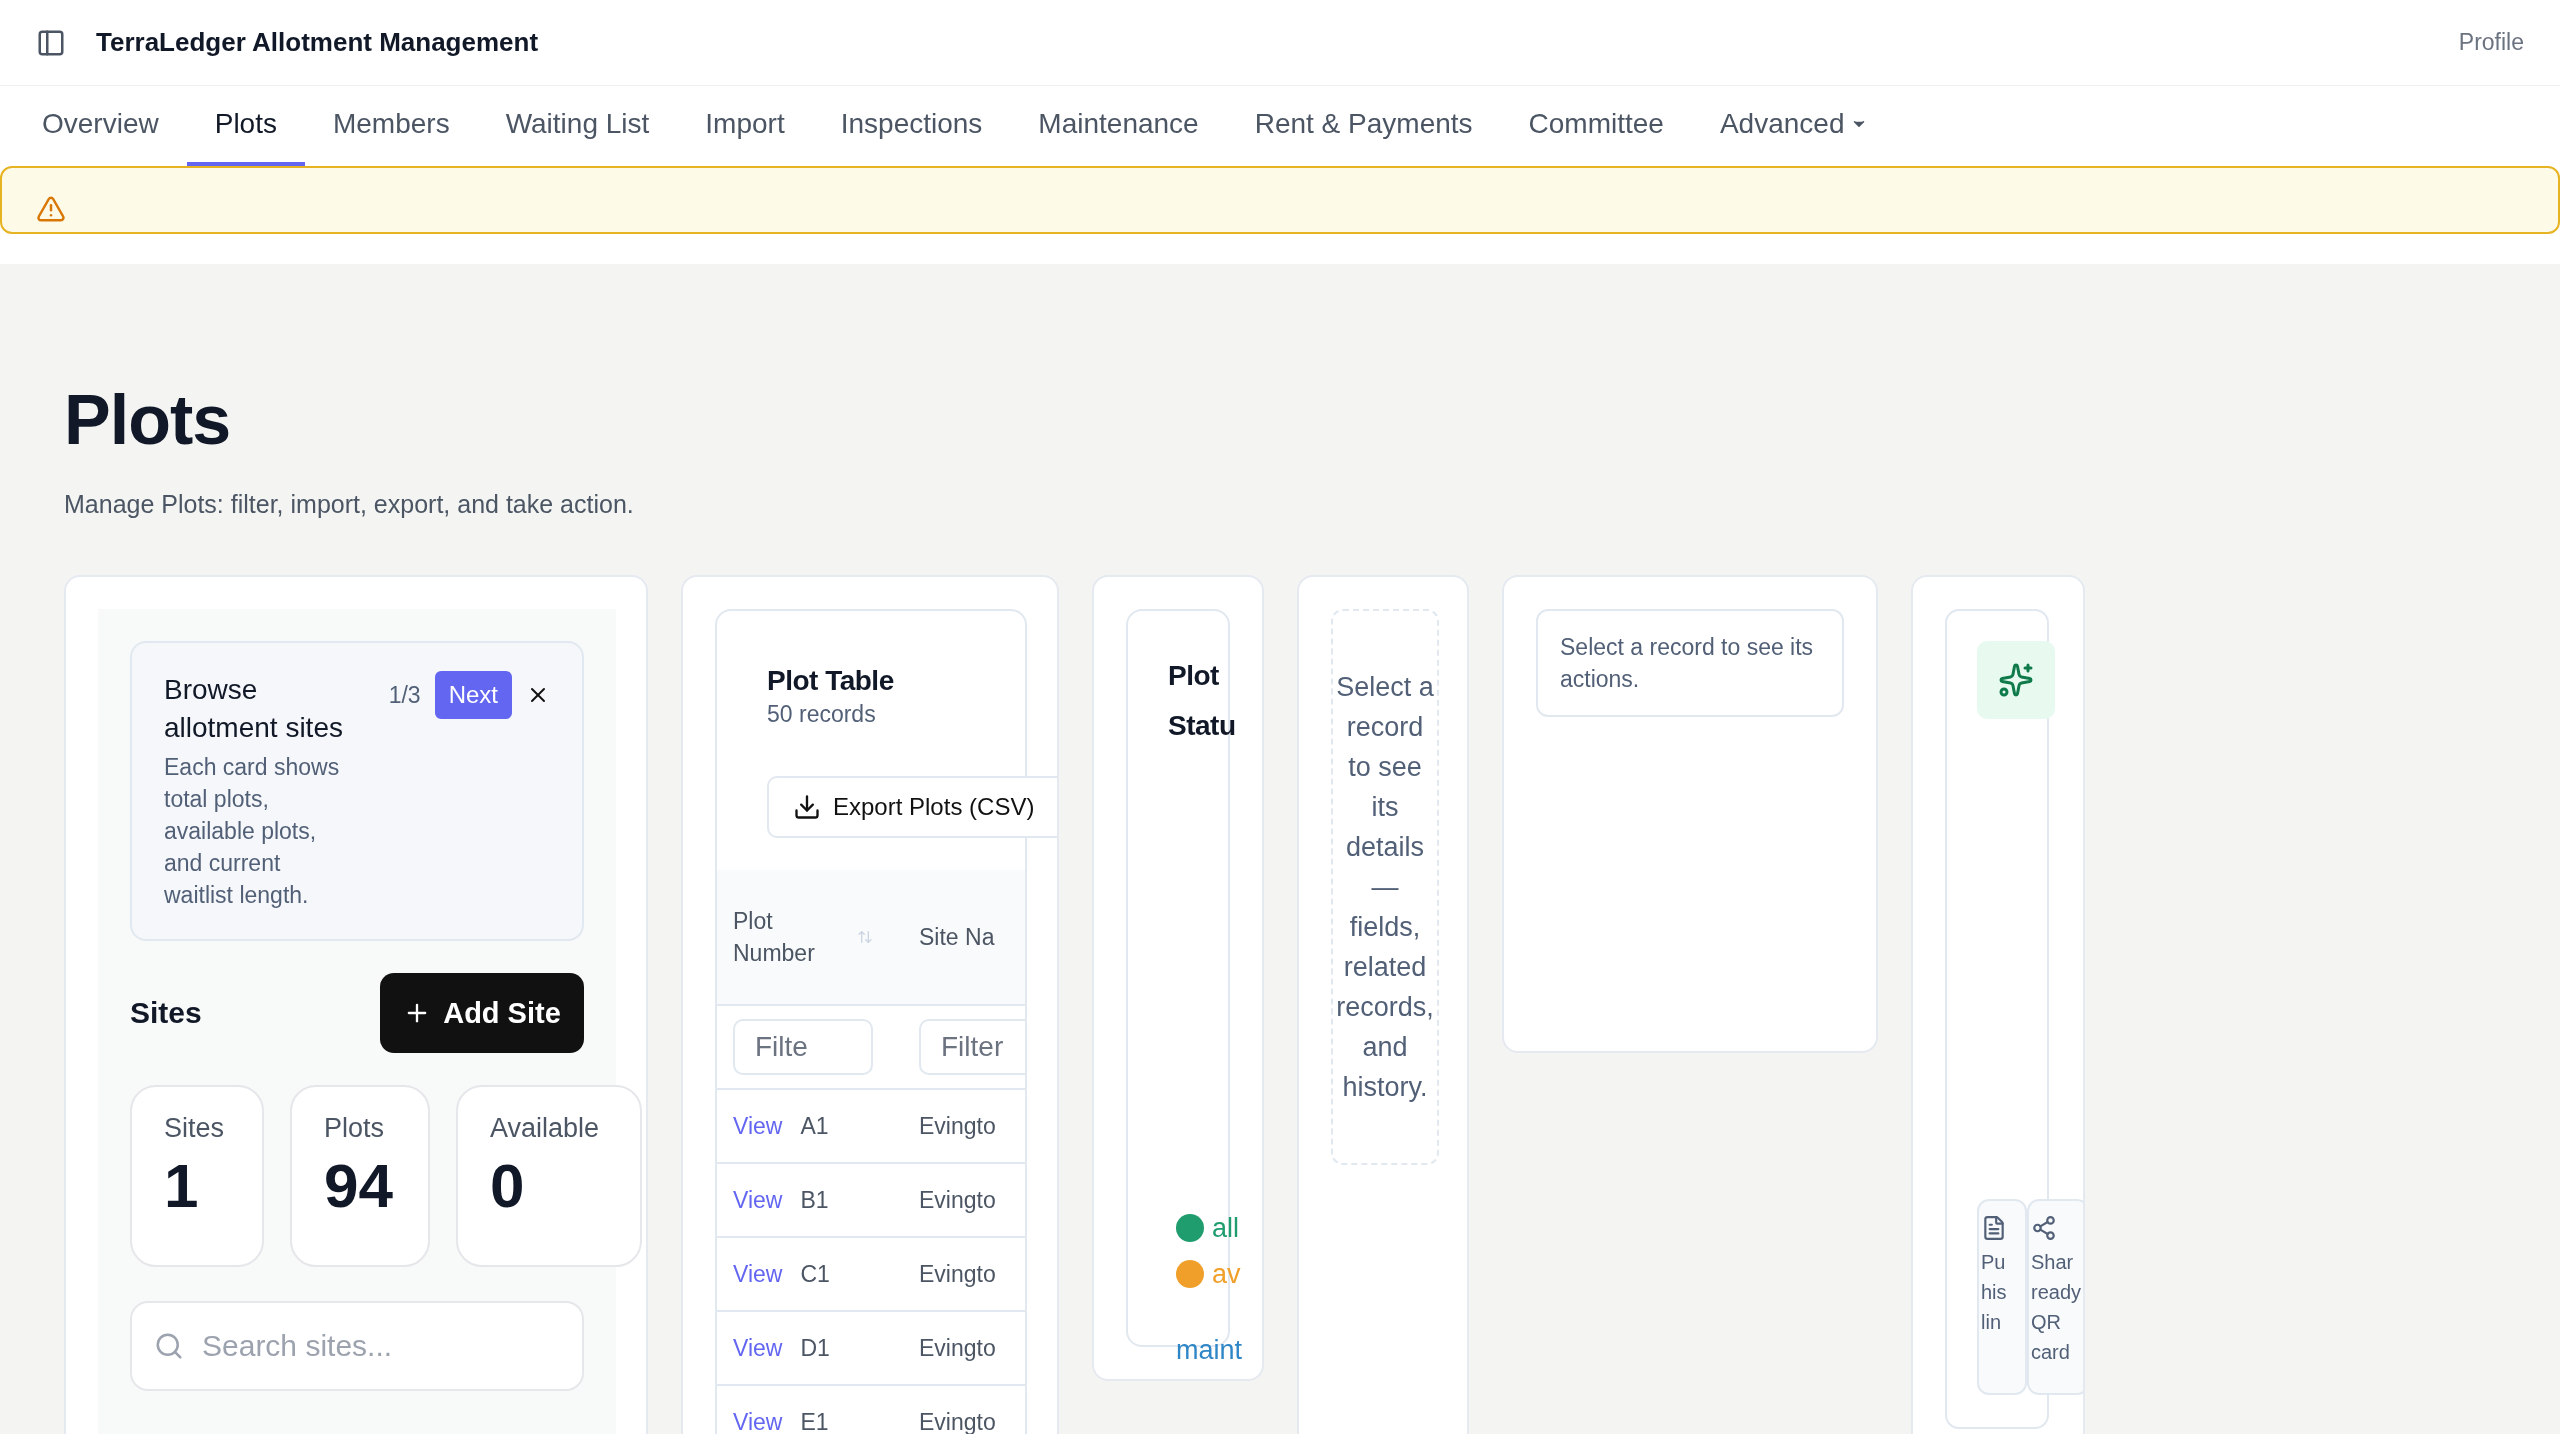 The image size is (2560, 1440). Describe the element at coordinates (51, 209) in the screenshot. I see `warning-icon` at that location.